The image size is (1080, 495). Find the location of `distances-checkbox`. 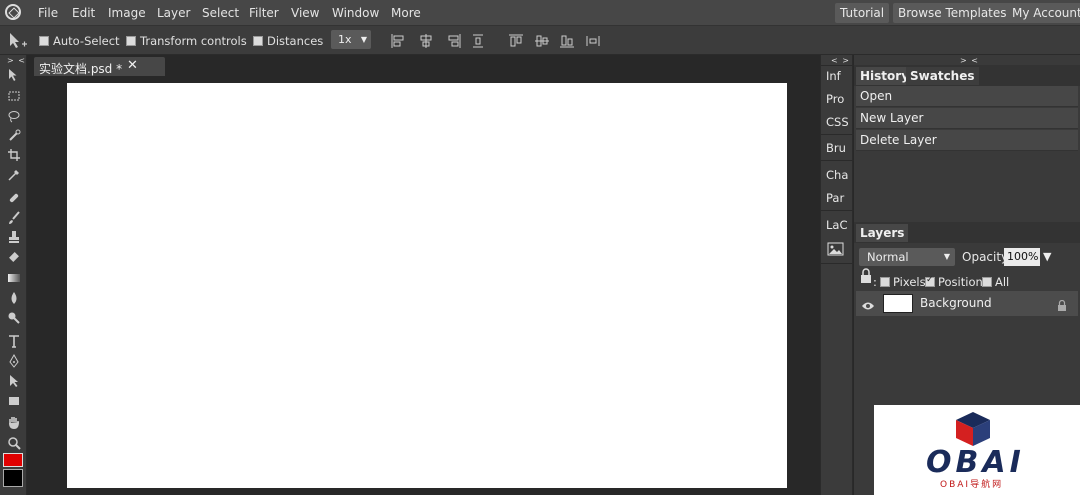

distances-checkbox is located at coordinates (258, 41).